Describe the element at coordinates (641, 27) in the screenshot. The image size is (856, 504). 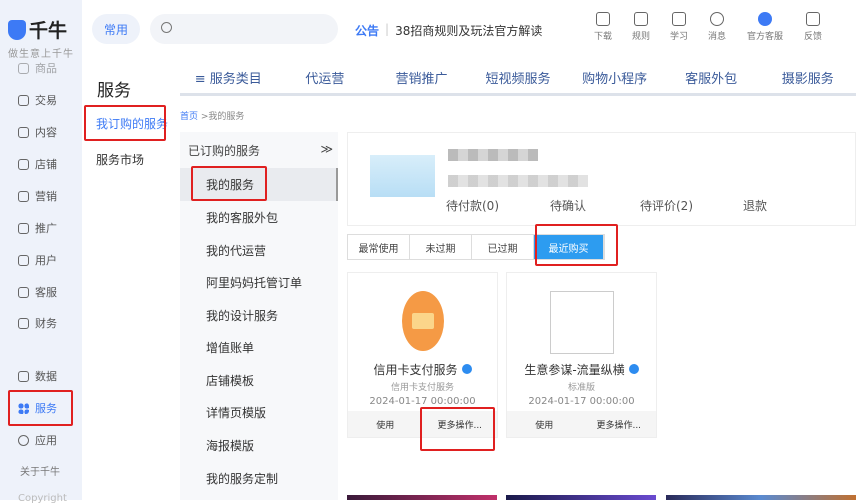
I see `tool-rules: 规则` at that location.